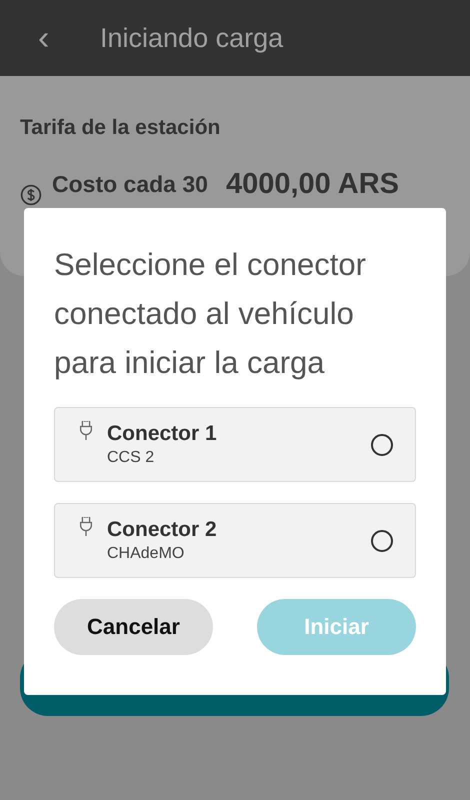 Image resolution: width=470 pixels, height=800 pixels. Describe the element at coordinates (192, 38) in the screenshot. I see `screen-title: Iniciando carga` at that location.